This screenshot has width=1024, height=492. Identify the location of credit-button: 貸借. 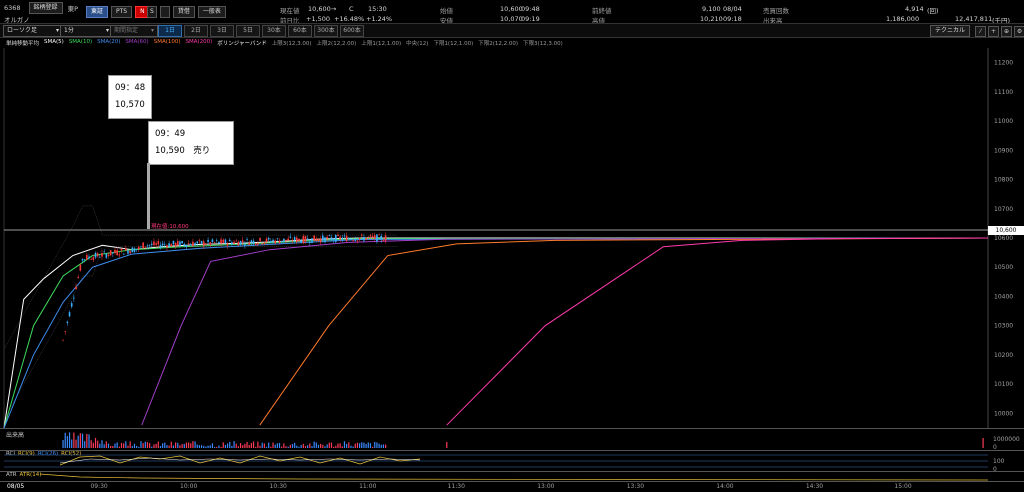
(183, 12).